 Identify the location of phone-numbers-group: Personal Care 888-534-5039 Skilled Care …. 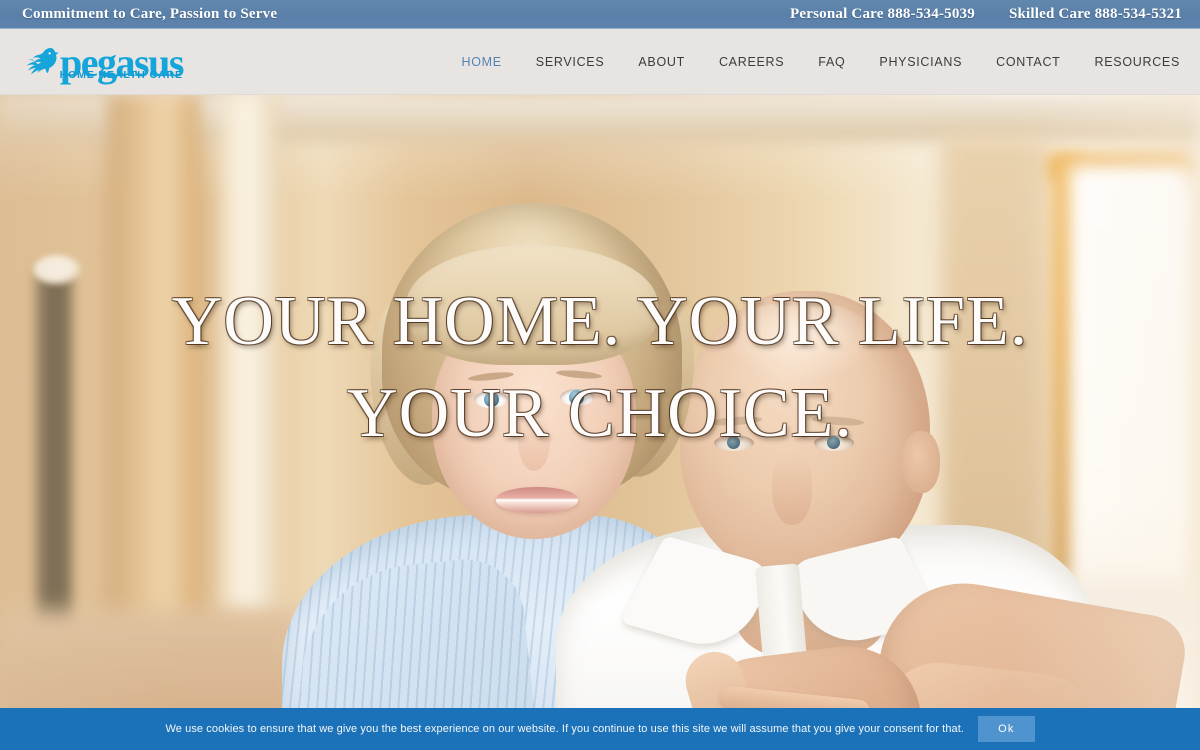
(995, 14).